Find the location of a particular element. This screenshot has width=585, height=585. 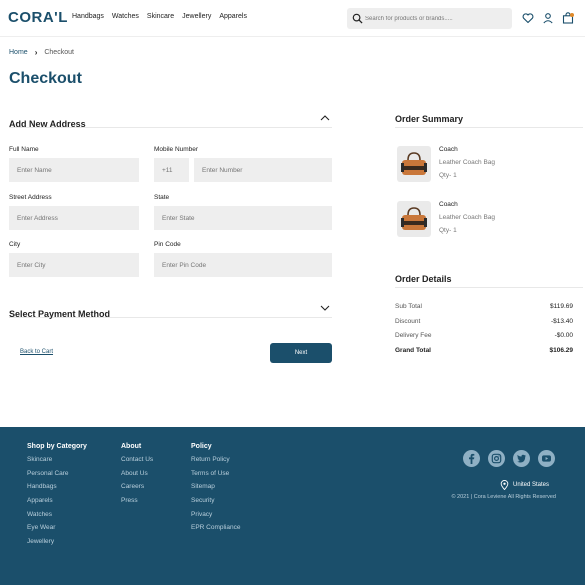

footer-link-sitemap: Sitemap is located at coordinates (216, 490).